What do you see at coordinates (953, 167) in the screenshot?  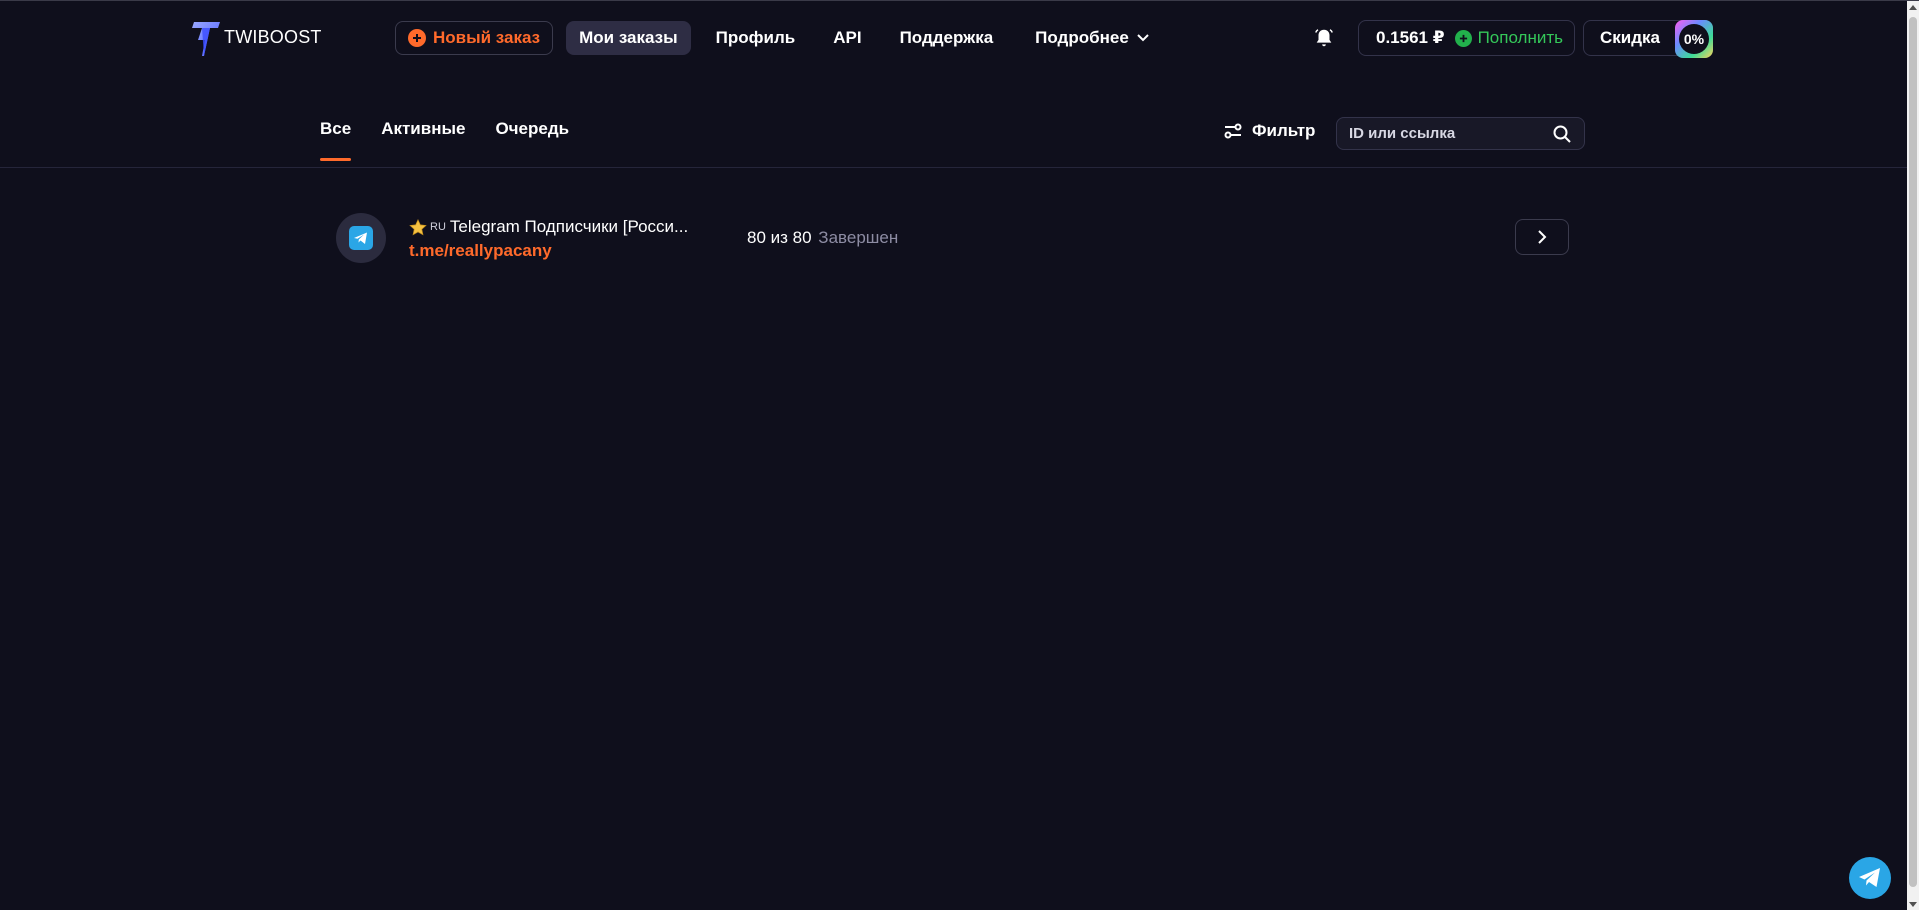 I see `tabs-divider` at bounding box center [953, 167].